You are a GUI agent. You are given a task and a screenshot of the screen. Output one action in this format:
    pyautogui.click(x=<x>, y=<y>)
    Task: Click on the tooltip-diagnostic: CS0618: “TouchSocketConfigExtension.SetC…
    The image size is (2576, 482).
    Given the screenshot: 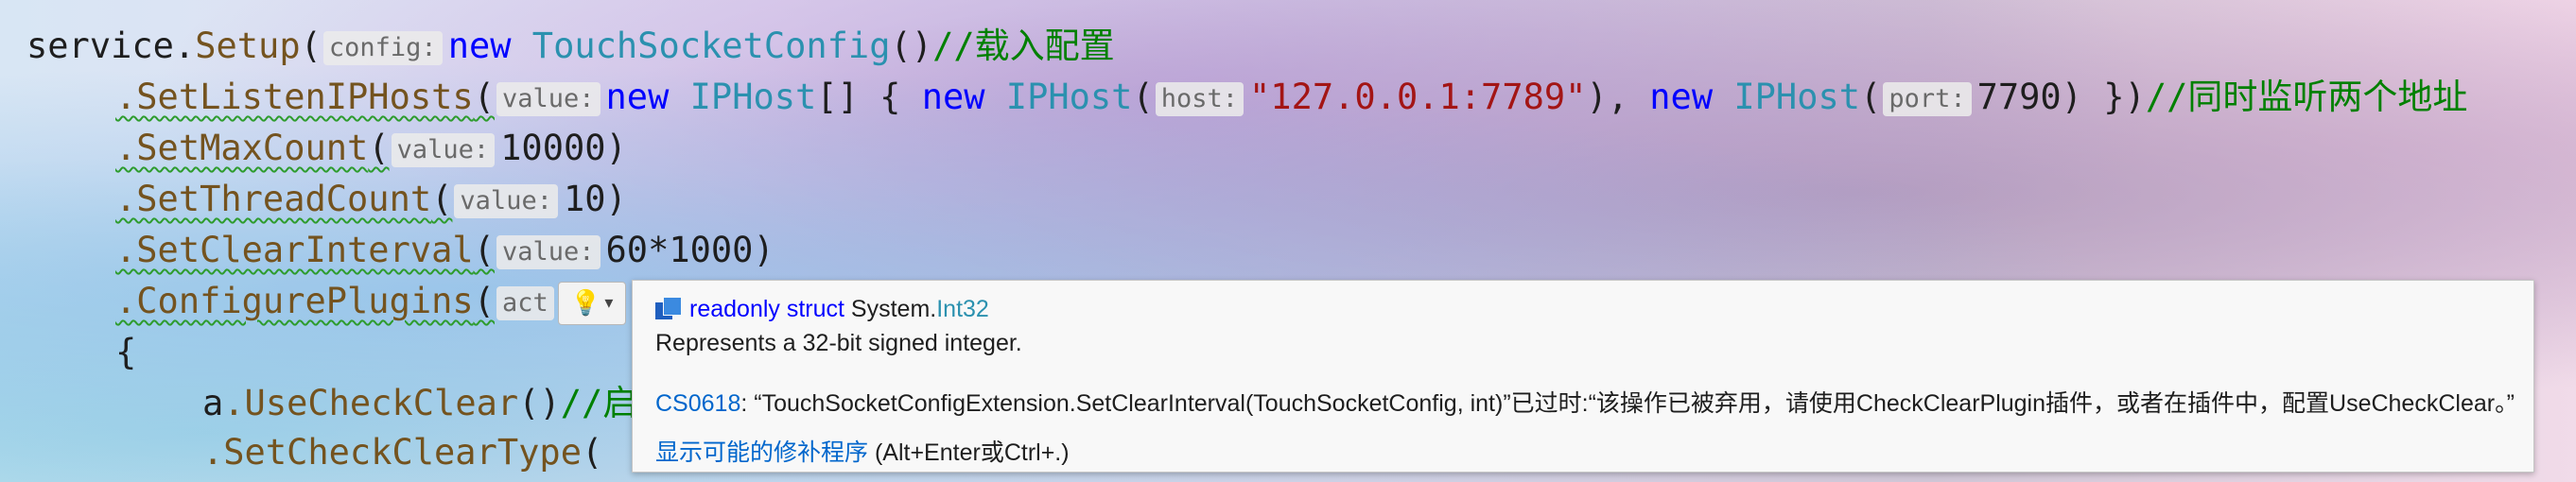 What is the action you would take?
    pyautogui.click(x=1585, y=402)
    